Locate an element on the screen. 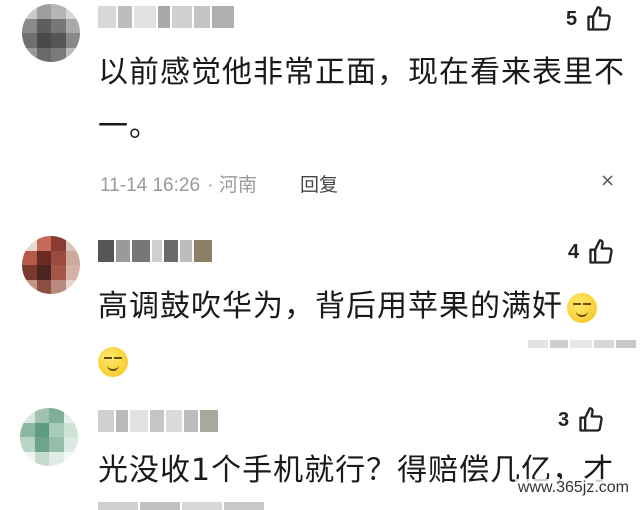 Image resolution: width=640 pixels, height=510 pixels. timestamp: 11-14 16:26 is located at coordinates (150, 185).